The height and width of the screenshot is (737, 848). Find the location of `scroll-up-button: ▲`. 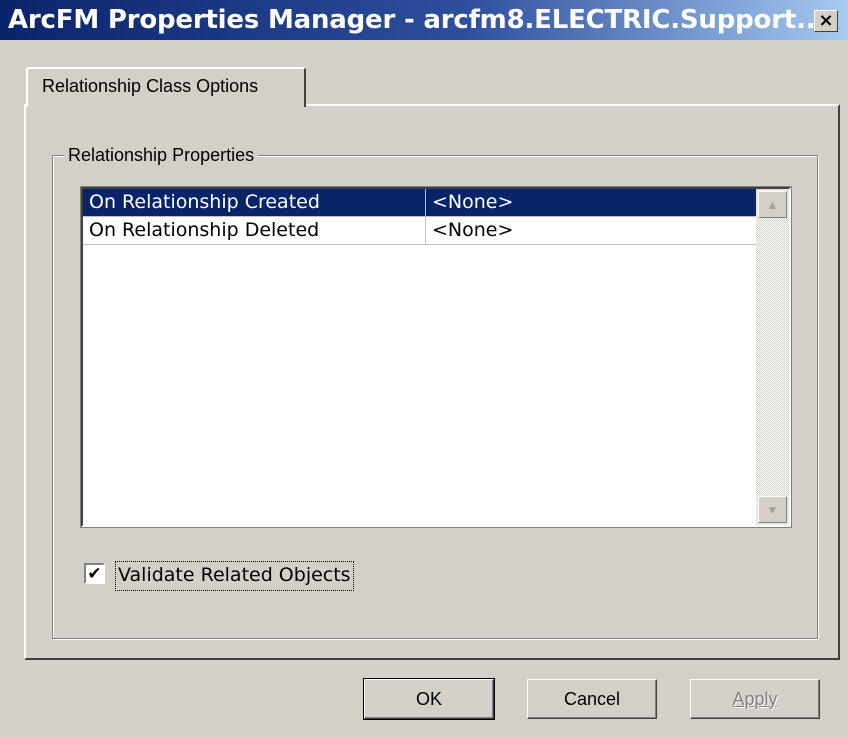

scroll-up-button: ▲ is located at coordinates (772, 204).